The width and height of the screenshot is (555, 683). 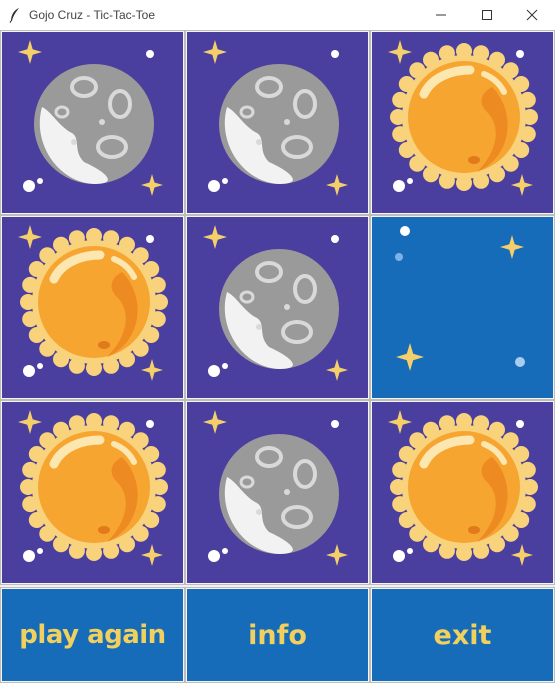 What do you see at coordinates (277, 15) in the screenshot?
I see `title-bar: Gojo Cruz - Tic-Tac-Toe` at bounding box center [277, 15].